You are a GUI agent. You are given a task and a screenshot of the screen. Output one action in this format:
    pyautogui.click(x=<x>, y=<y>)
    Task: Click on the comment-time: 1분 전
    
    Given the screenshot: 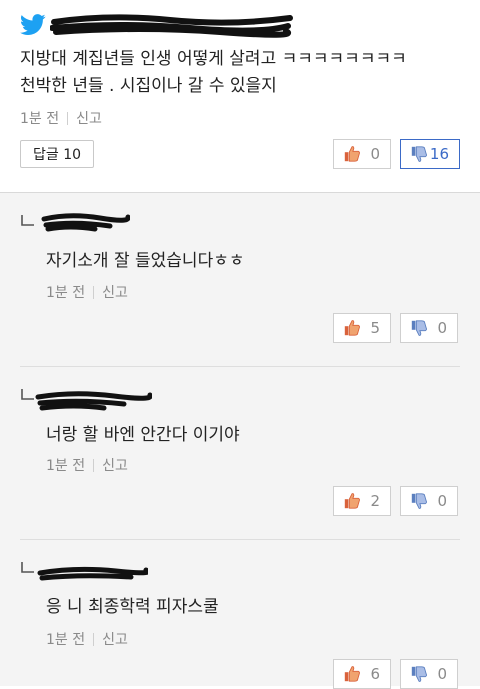 What is the action you would take?
    pyautogui.click(x=40, y=119)
    